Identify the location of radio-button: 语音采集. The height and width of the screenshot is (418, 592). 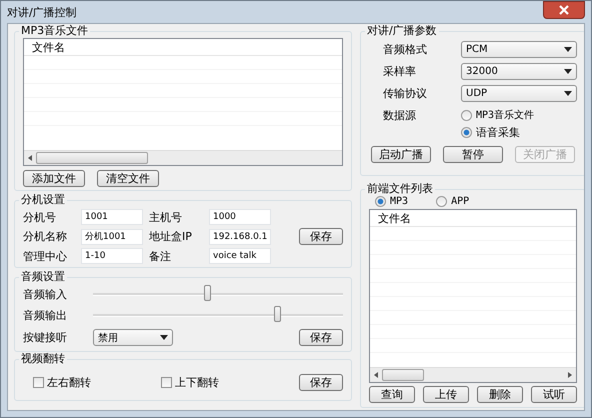
(497, 132).